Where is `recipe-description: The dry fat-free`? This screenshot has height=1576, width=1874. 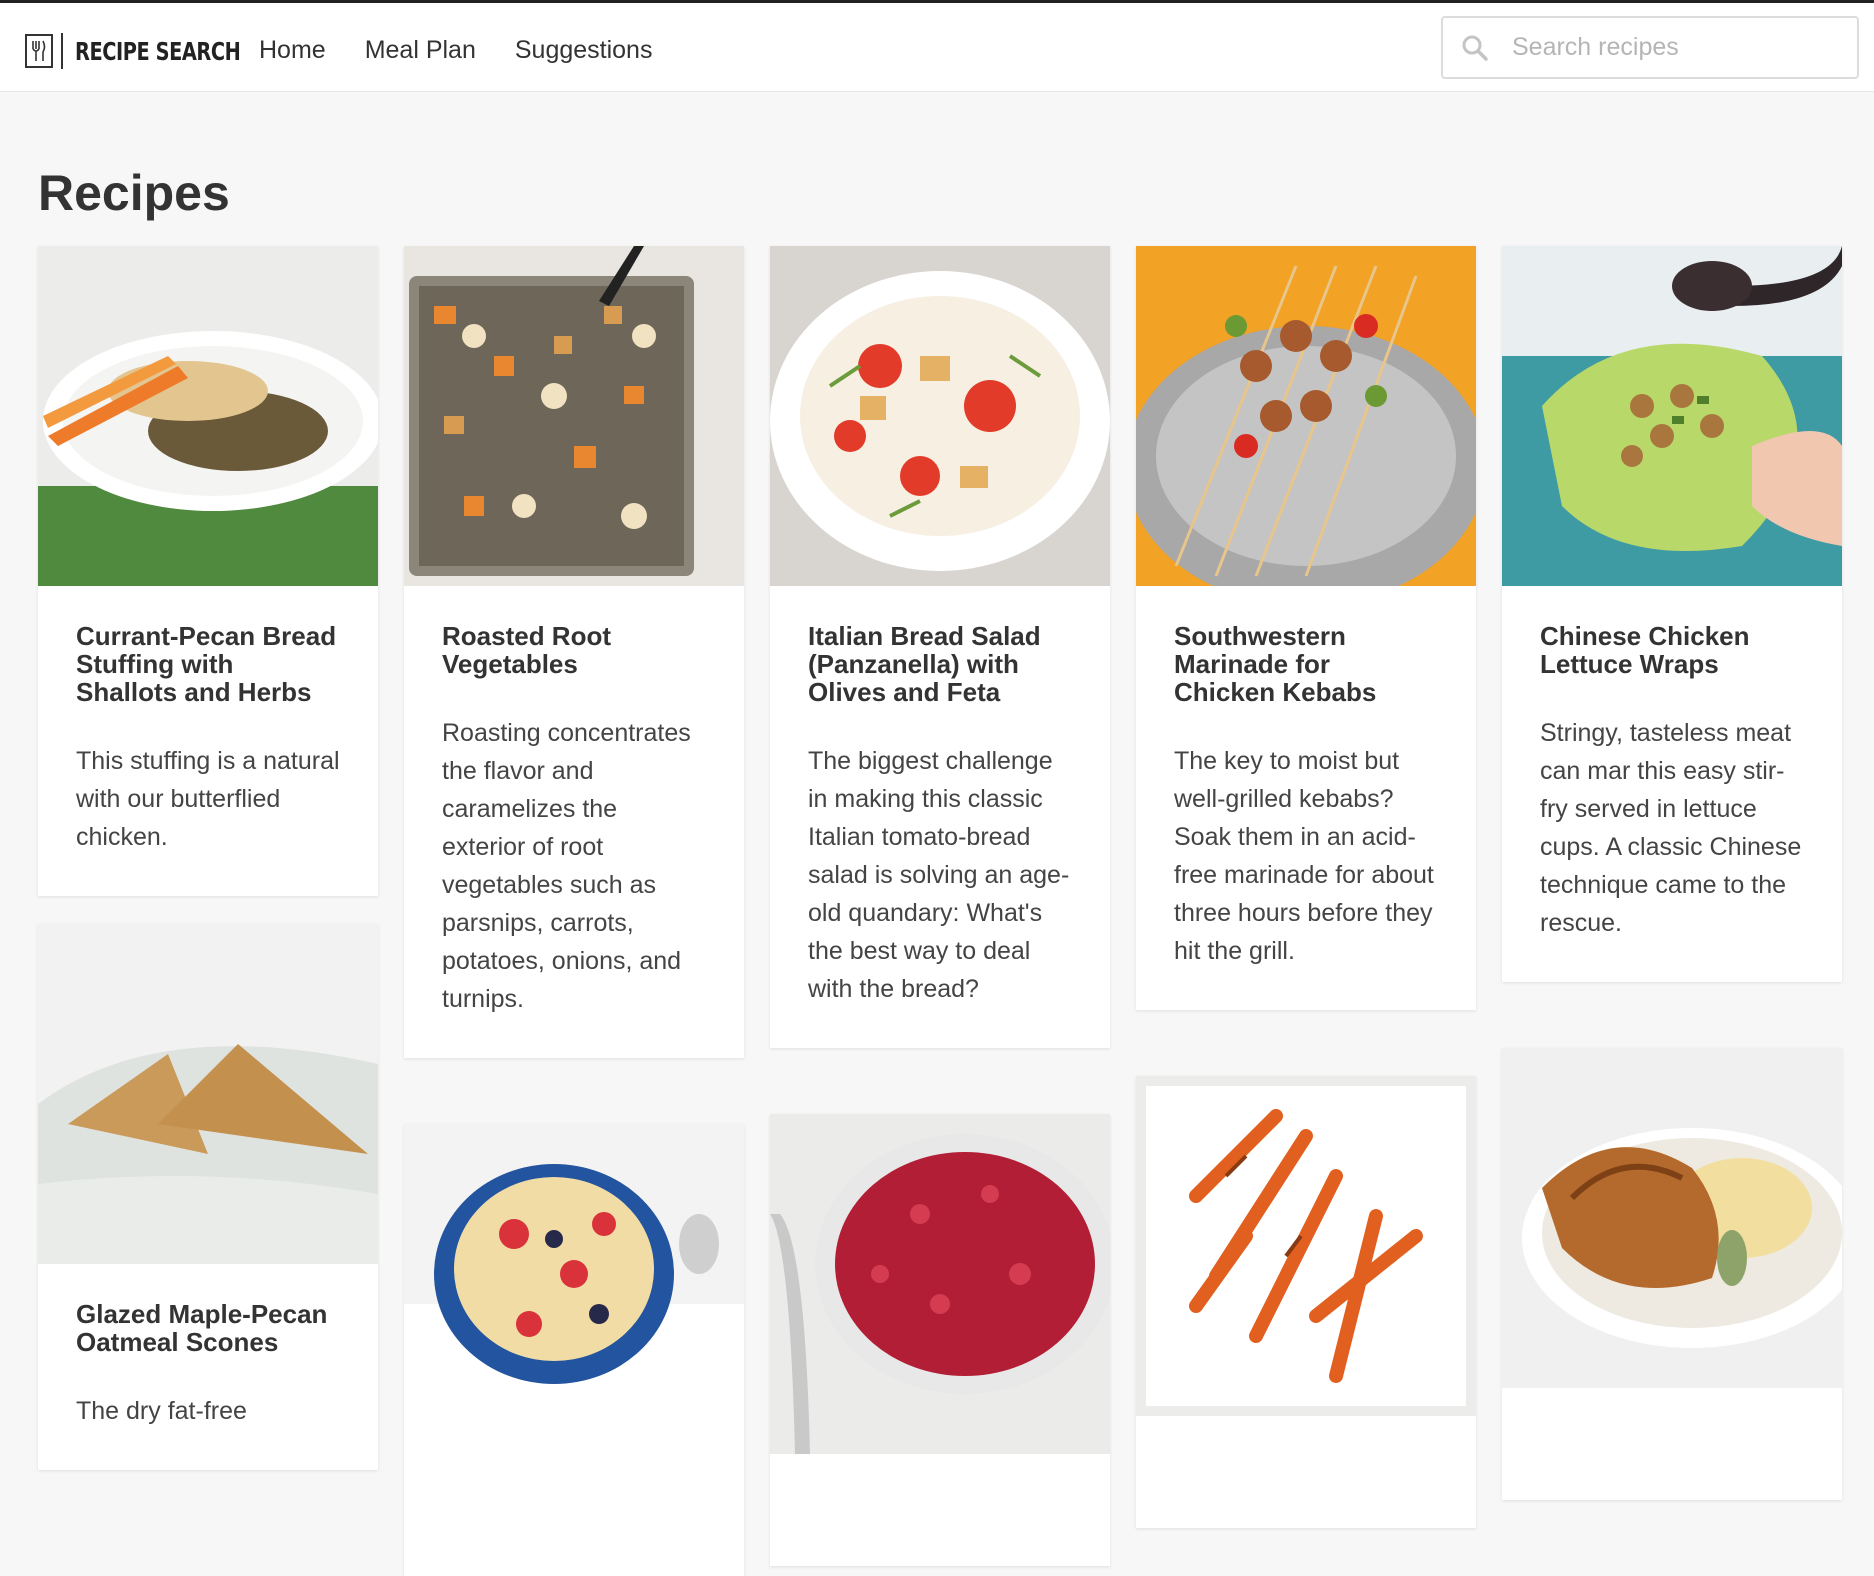 recipe-description: The dry fat-free is located at coordinates (161, 1411).